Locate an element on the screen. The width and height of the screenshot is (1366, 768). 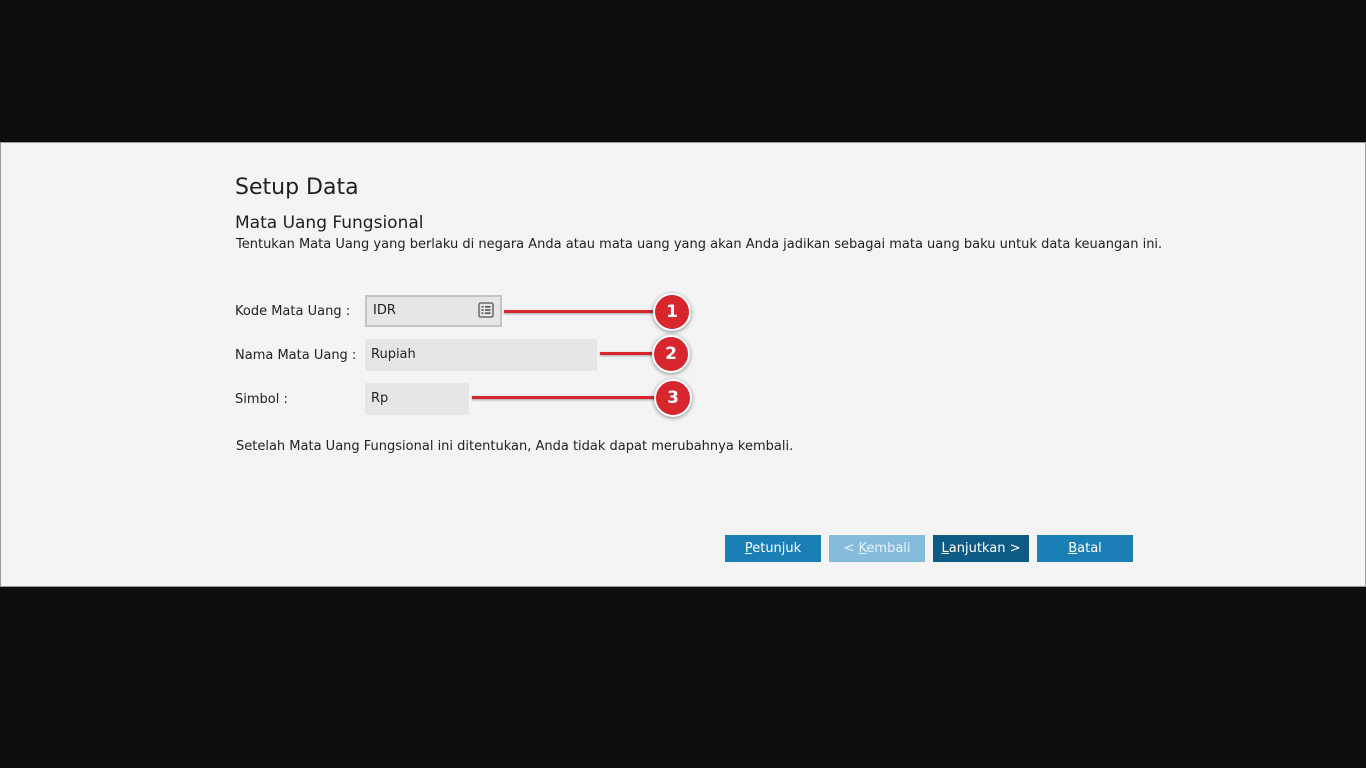
lanjutkan-button: Lanjutkan > is located at coordinates (981, 548).